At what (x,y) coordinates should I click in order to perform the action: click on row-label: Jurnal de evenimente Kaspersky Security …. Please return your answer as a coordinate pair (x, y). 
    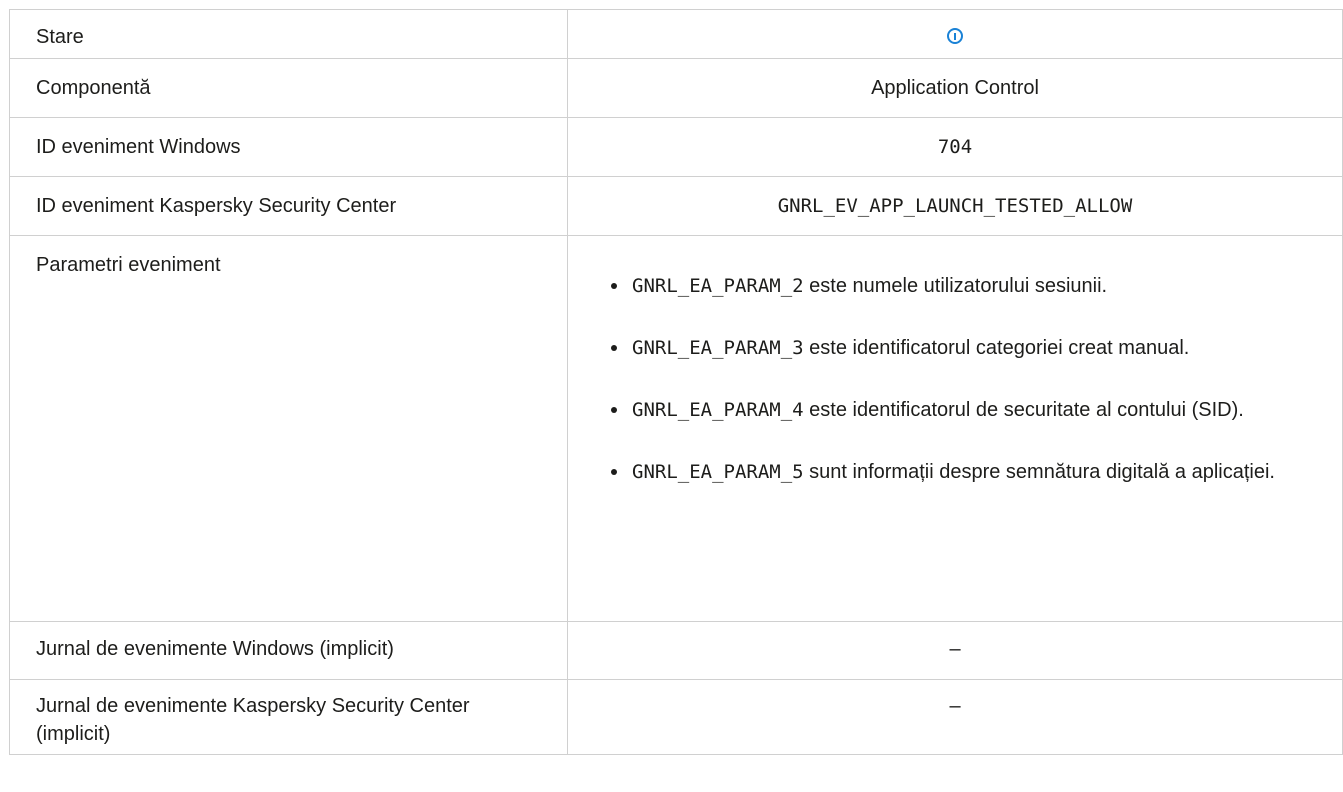
    Looking at the image, I should click on (288, 717).